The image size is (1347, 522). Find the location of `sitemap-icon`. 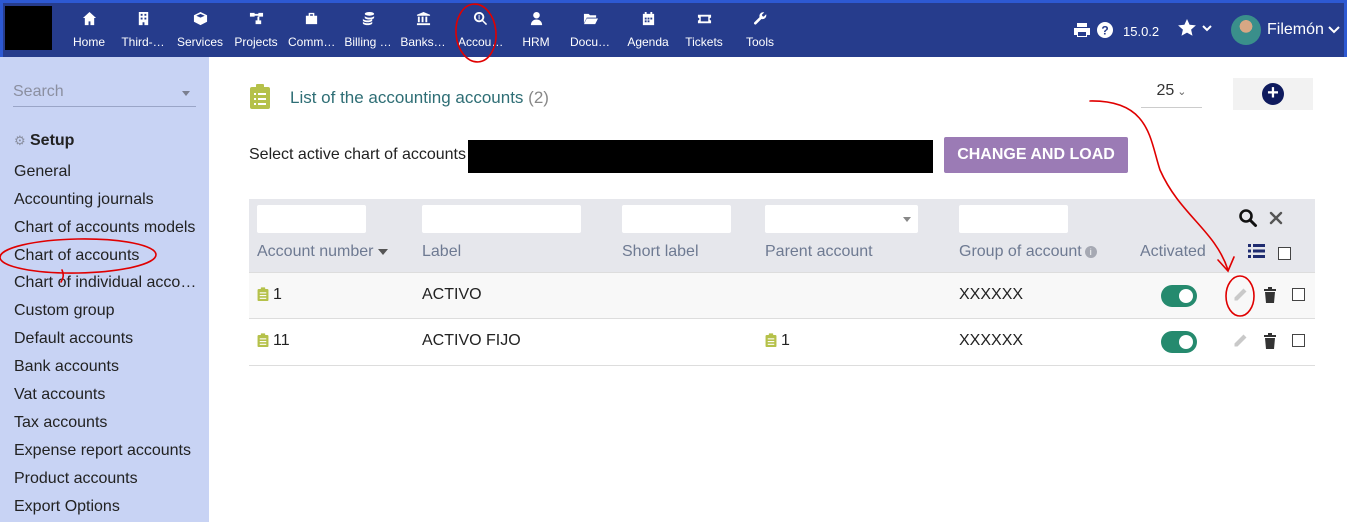

sitemap-icon is located at coordinates (256, 18).